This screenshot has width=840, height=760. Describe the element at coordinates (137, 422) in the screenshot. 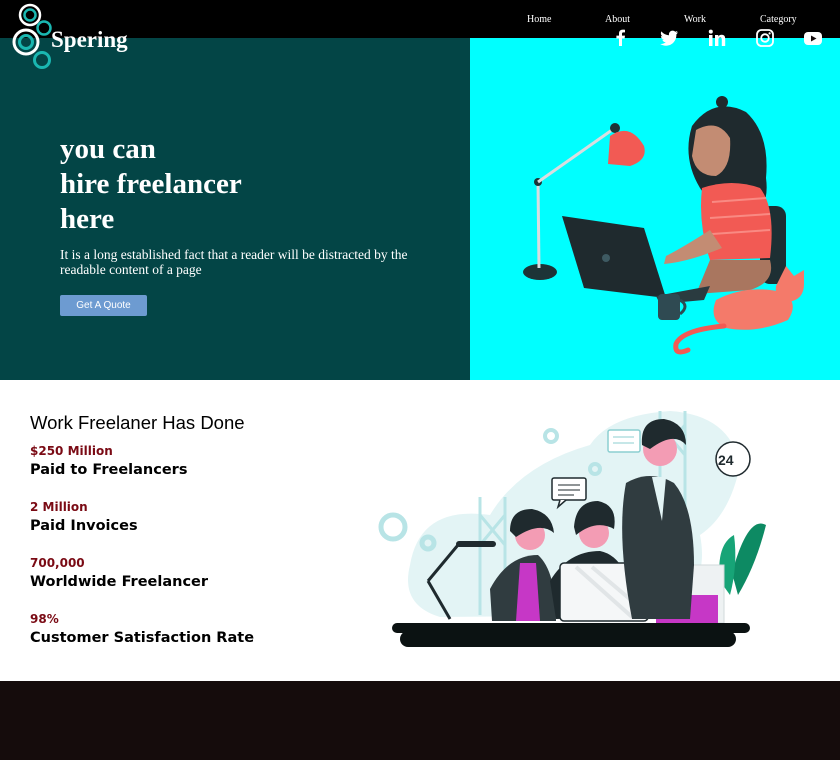

I see `section-title: Work Freelaner Has Done` at that location.